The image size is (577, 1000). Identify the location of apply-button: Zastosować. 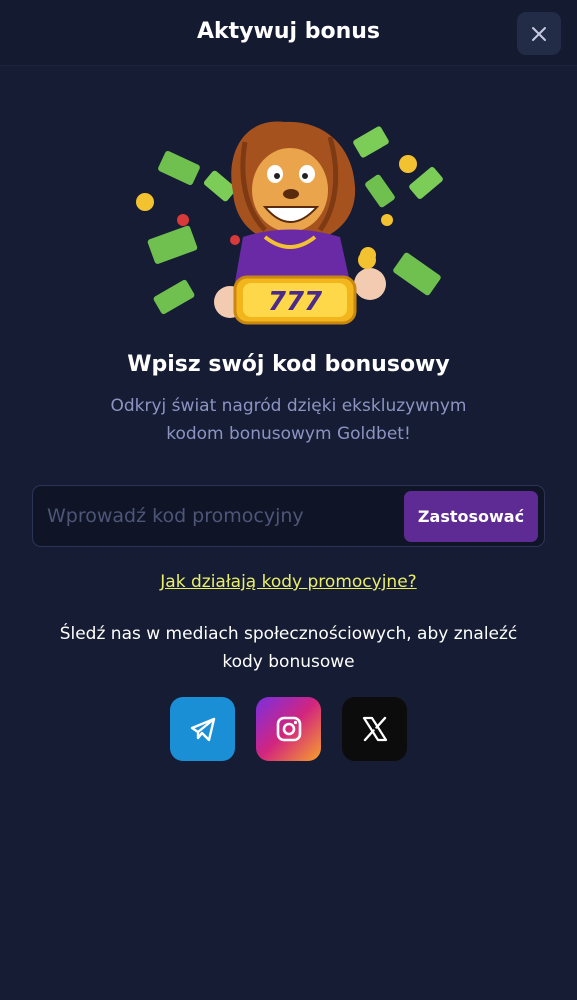
(471, 516).